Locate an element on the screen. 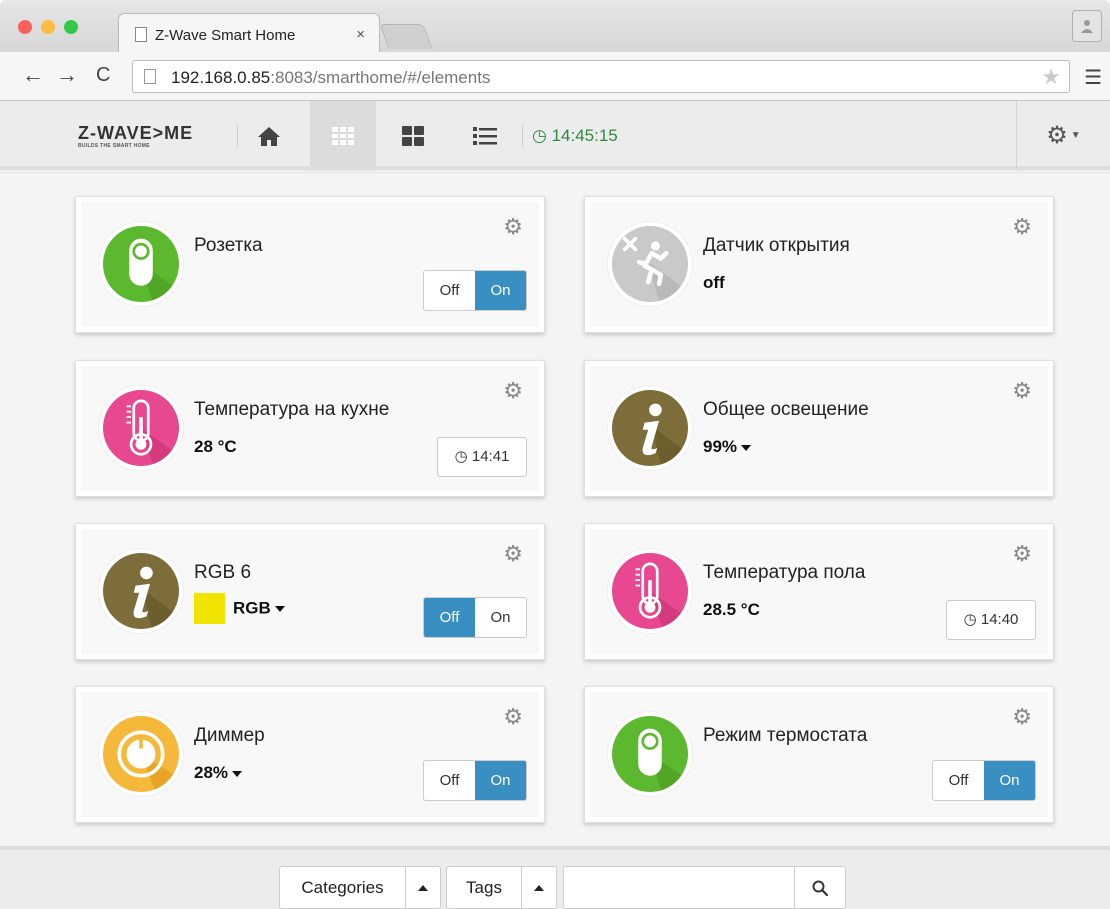 The width and height of the screenshot is (1110, 909). element-card: Режим термостата ⚙ Off On is located at coordinates (819, 754).